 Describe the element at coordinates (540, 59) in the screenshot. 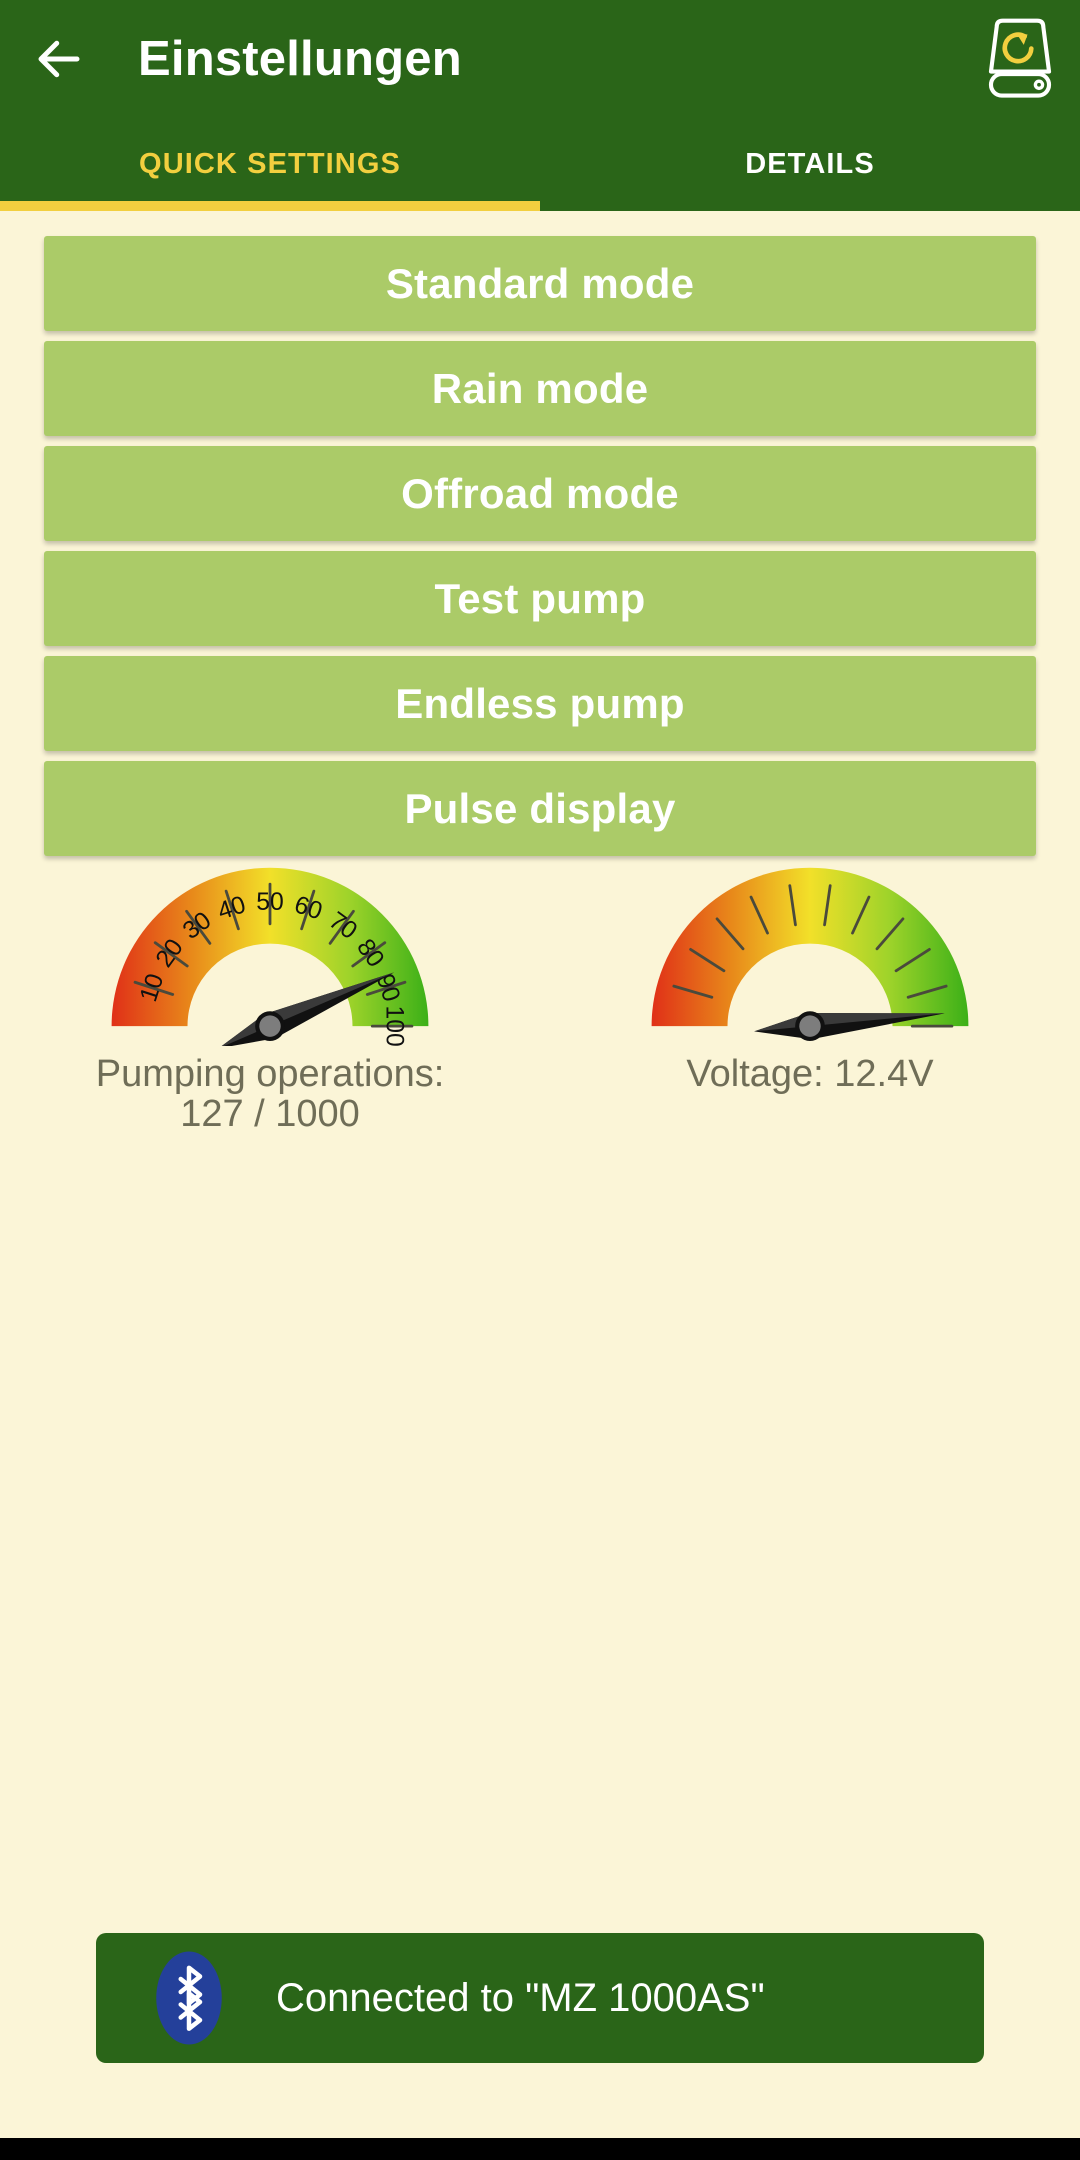

I see `app-bar: Einstellungen` at that location.